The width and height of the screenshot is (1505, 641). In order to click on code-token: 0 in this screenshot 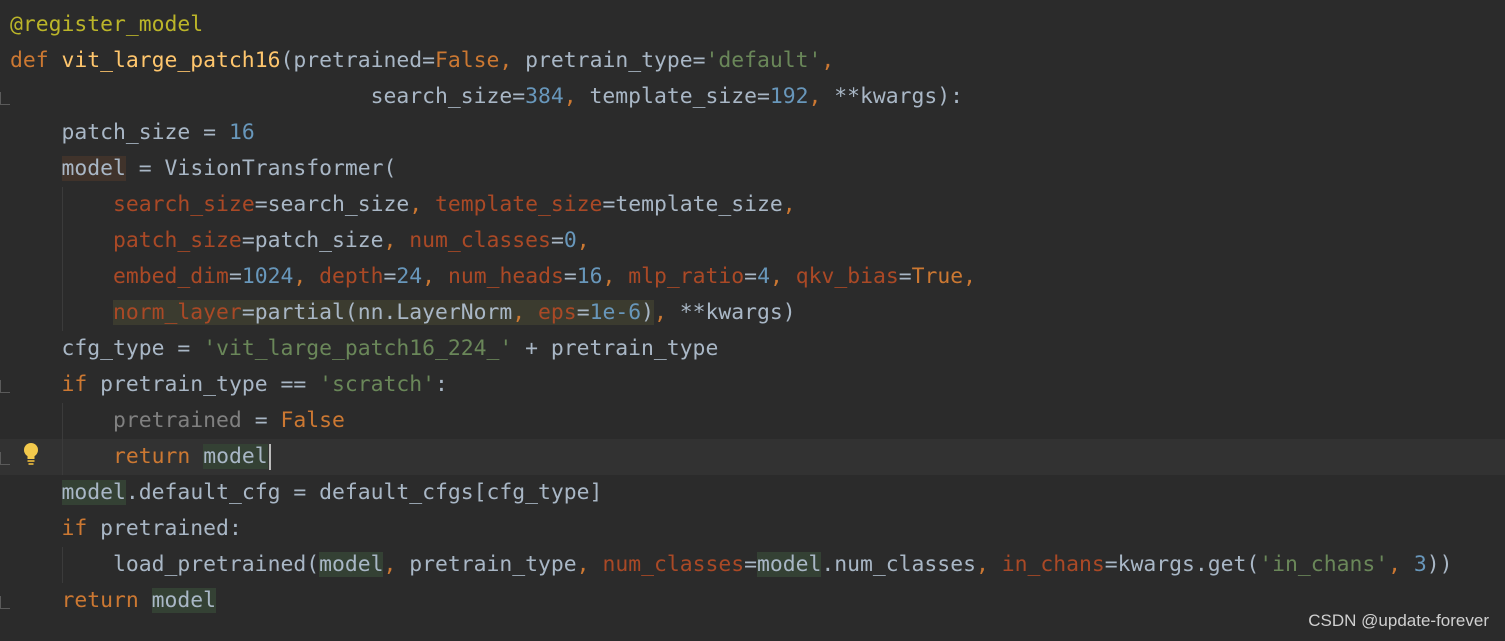, I will do `click(570, 240)`.